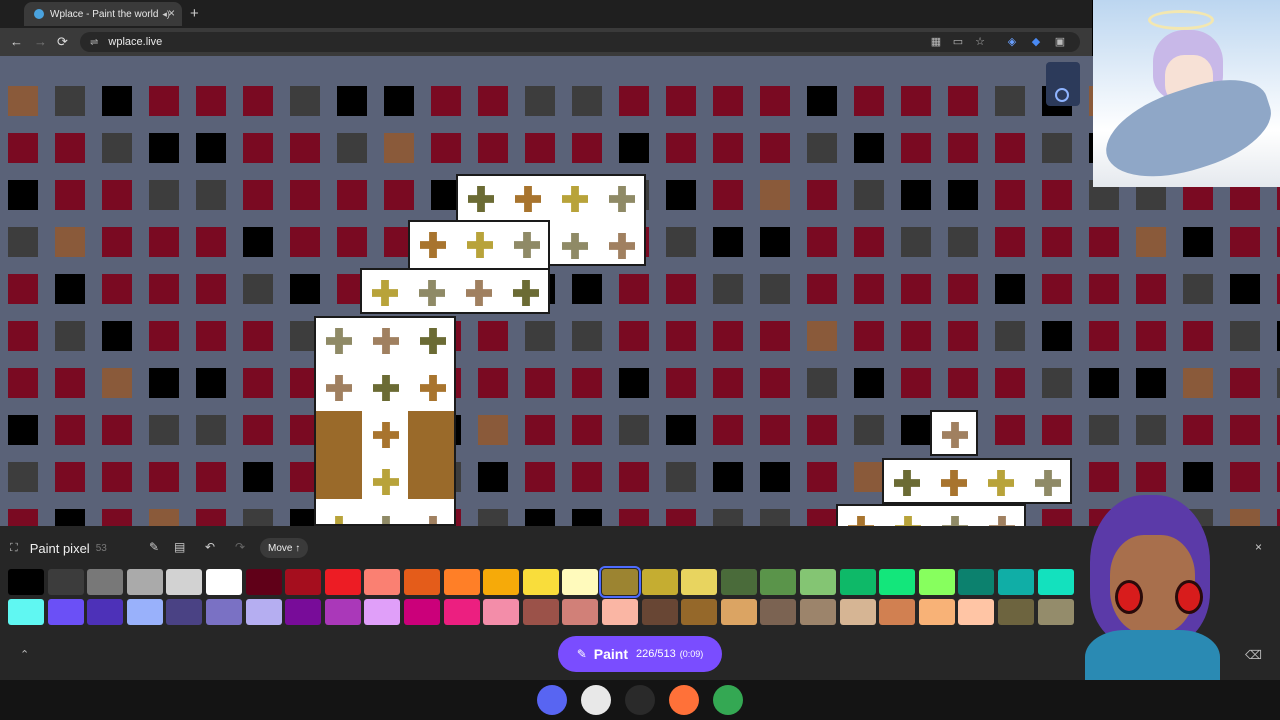 The image size is (1280, 720). What do you see at coordinates (154, 547) in the screenshot?
I see `pencil-icon: ✎` at bounding box center [154, 547].